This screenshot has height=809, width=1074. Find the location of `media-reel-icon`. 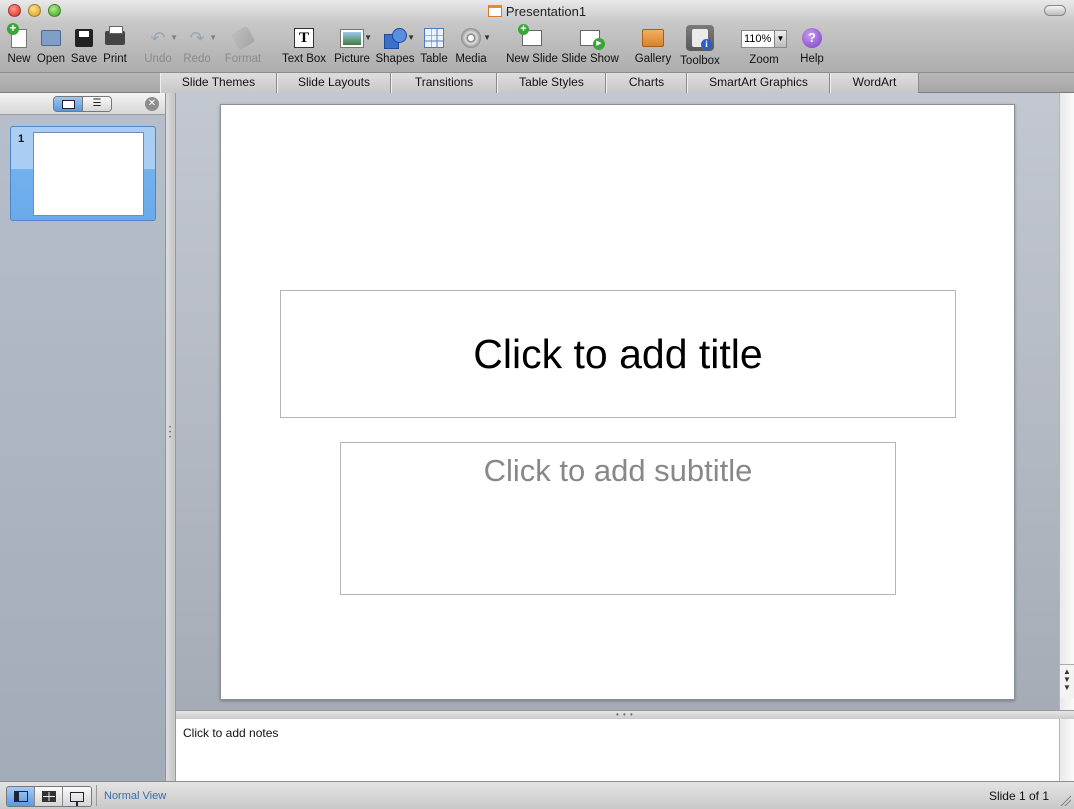

media-reel-icon is located at coordinates (471, 38).